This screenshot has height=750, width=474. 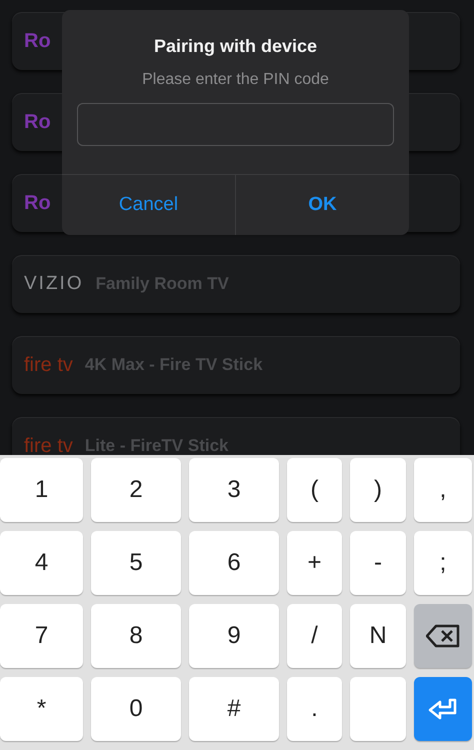 I want to click on keyboard-key: 5, so click(x=136, y=563).